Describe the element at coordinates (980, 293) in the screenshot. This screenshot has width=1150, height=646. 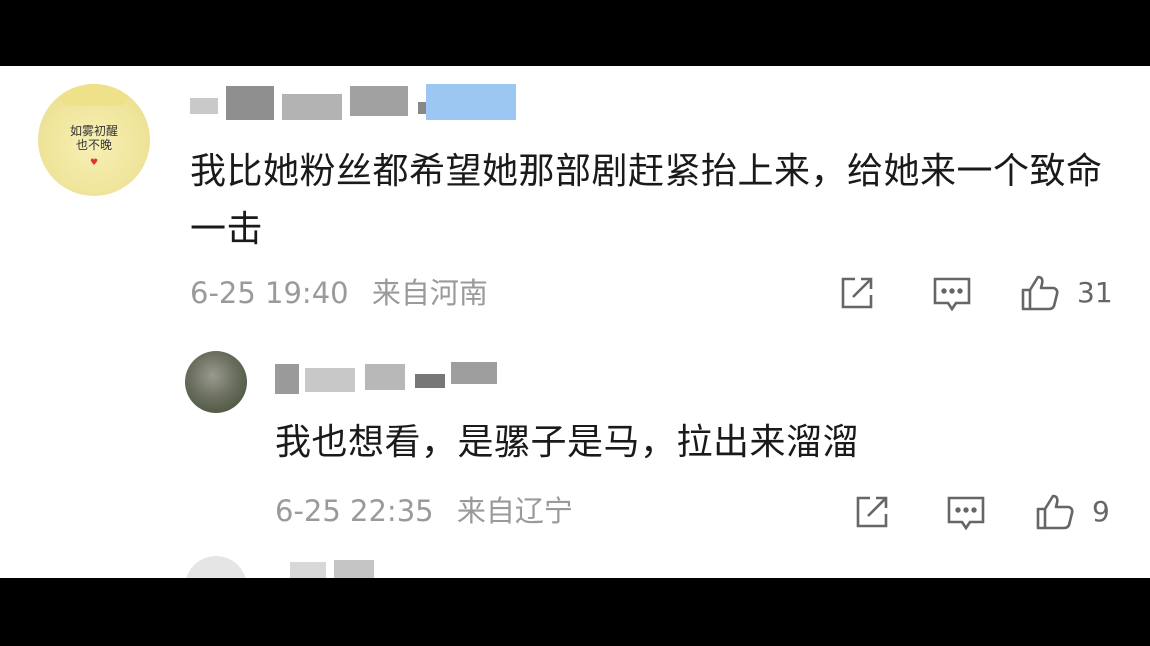
I see `comment-actions: 31` at that location.